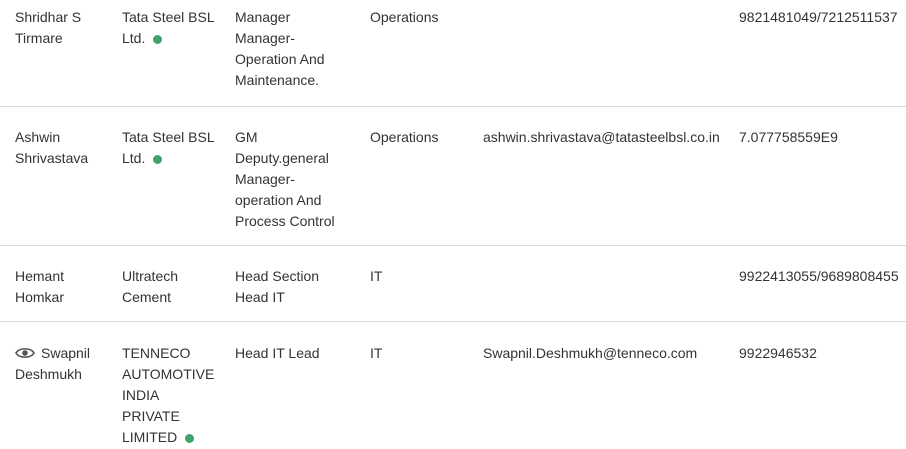 This screenshot has height=449, width=906. Describe the element at coordinates (25, 353) in the screenshot. I see `eye-icon` at that location.